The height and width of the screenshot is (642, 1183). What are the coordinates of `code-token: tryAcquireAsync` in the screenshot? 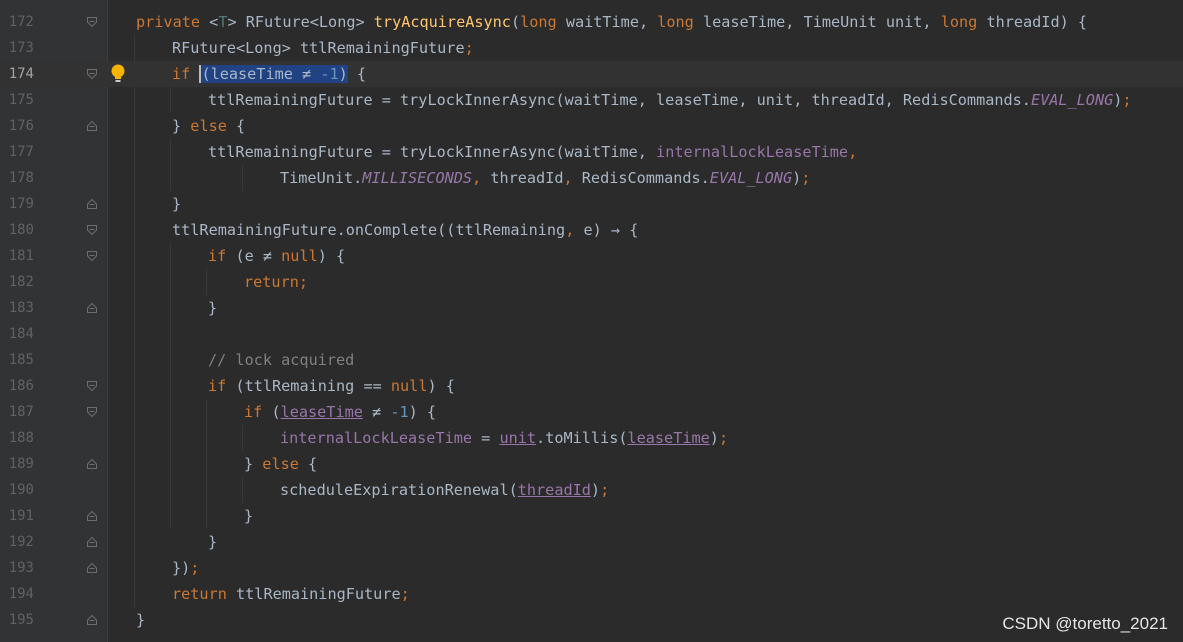 It's located at (442, 22).